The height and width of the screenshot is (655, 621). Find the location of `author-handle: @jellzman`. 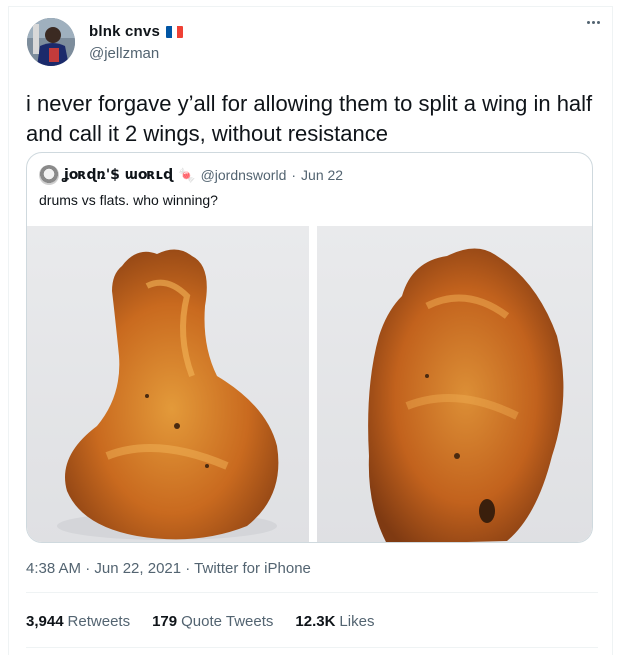

author-handle: @jellzman is located at coordinates (124, 53).